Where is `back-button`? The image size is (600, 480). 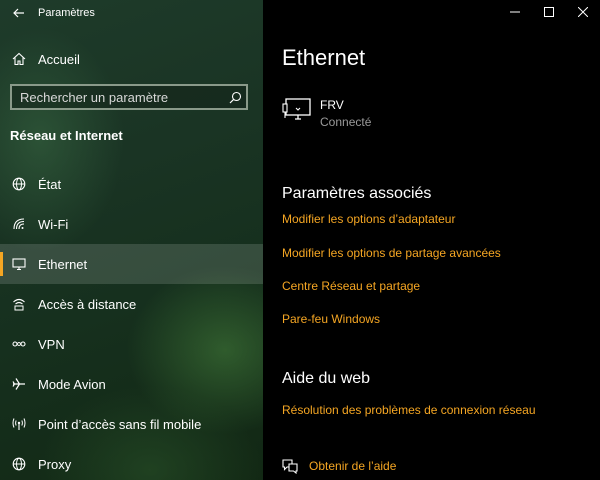 back-button is located at coordinates (19, 13).